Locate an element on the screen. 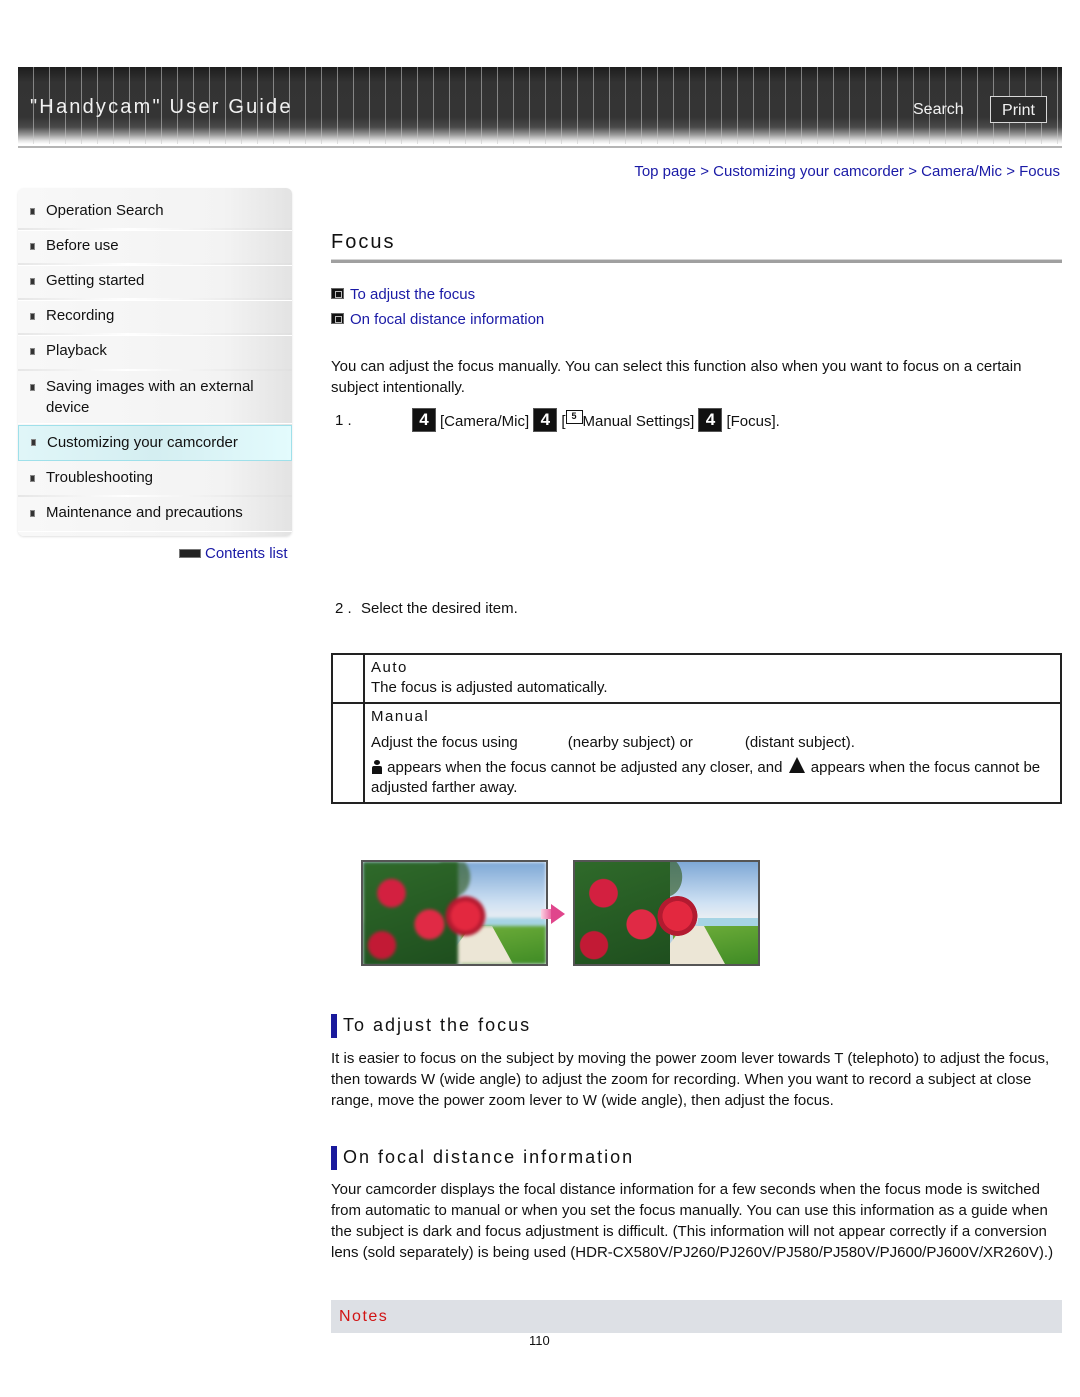 This screenshot has width=1080, height=1397. sidebar-item-before-use: Before use is located at coordinates (155, 249).